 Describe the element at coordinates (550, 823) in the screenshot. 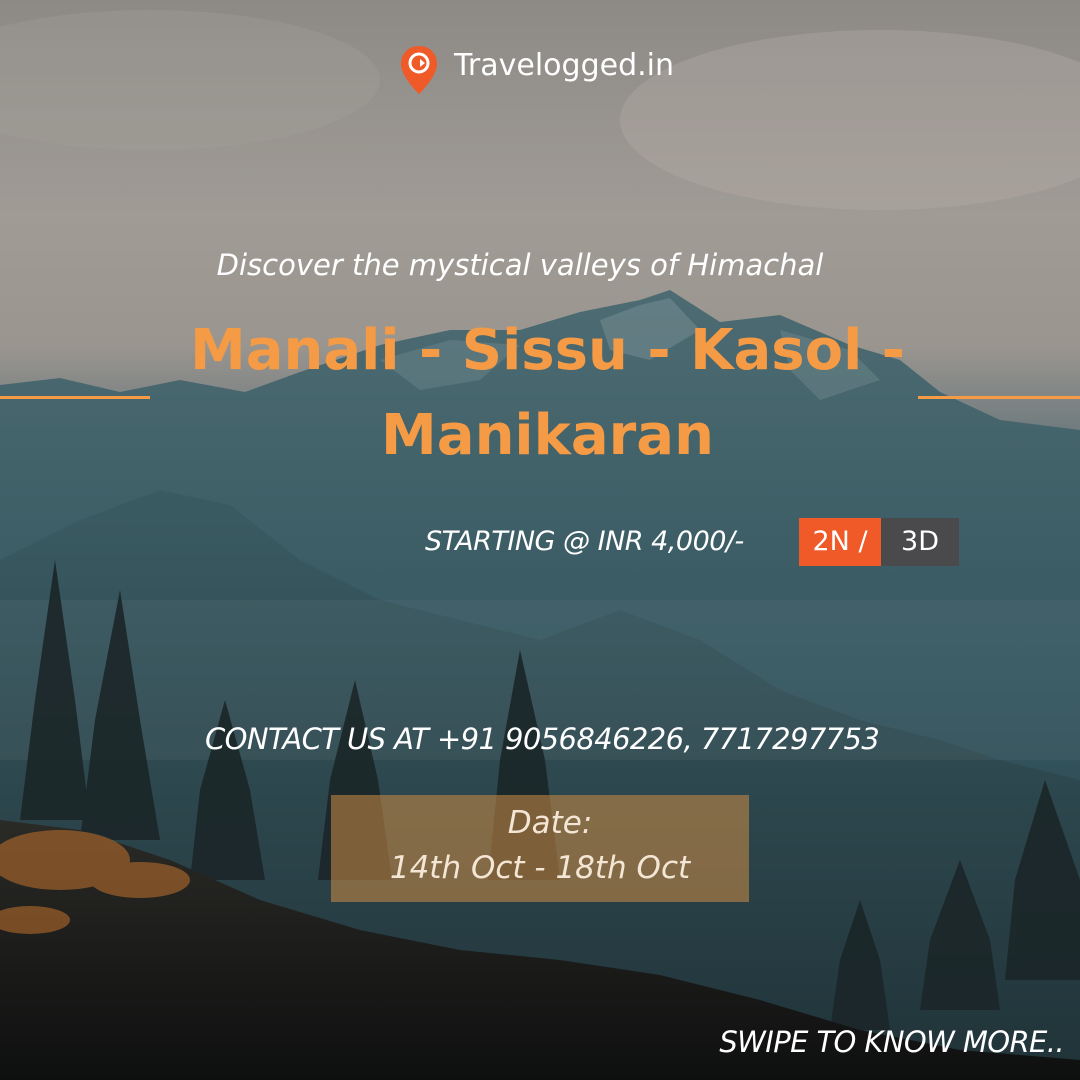

I see `date-label: Date:` at that location.